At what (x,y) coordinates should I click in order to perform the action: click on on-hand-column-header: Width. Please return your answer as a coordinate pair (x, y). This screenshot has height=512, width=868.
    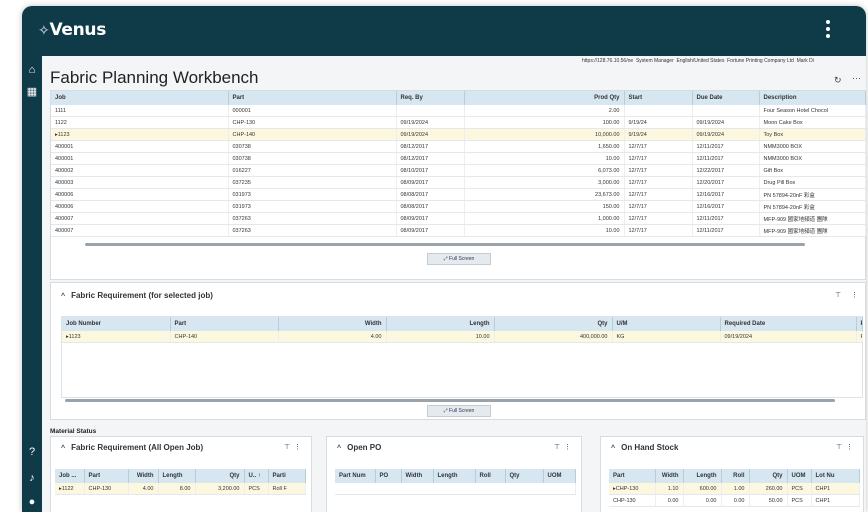
    Looking at the image, I should click on (669, 476).